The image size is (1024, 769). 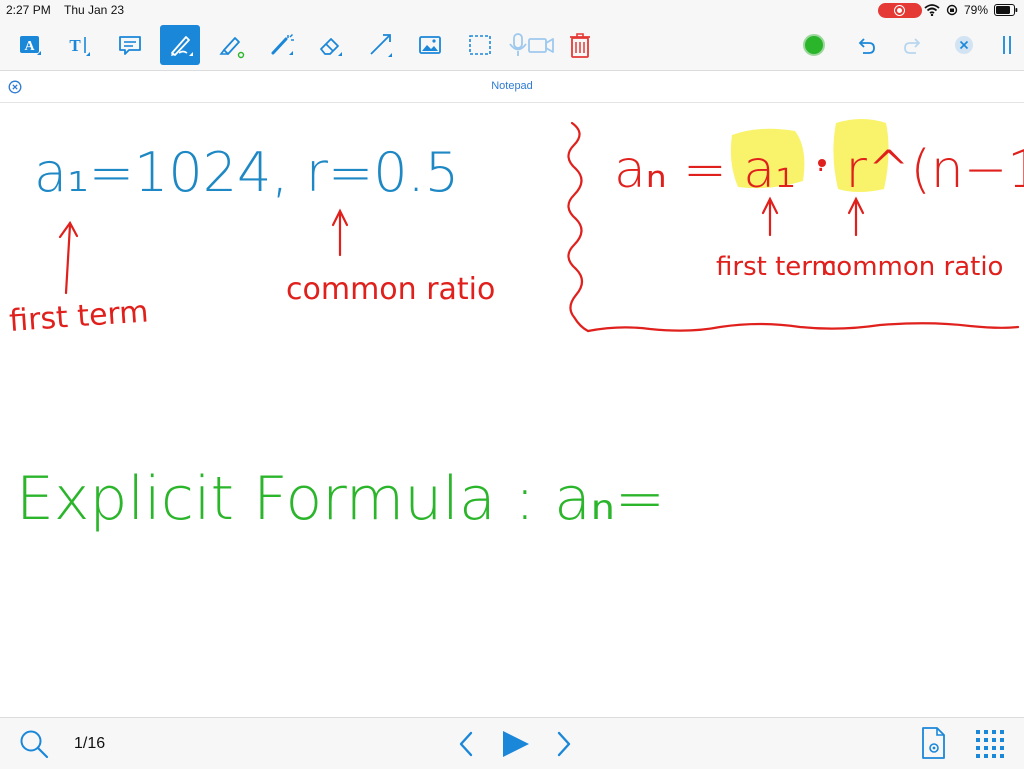 I want to click on video-camera-icon, so click(x=541, y=45).